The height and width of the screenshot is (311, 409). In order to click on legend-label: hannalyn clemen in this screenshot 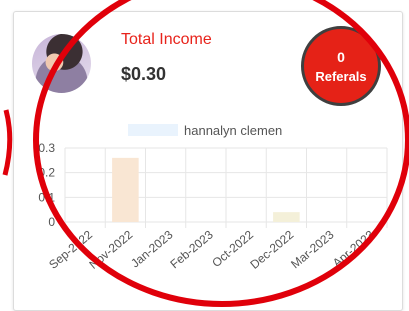, I will do `click(233, 130)`.